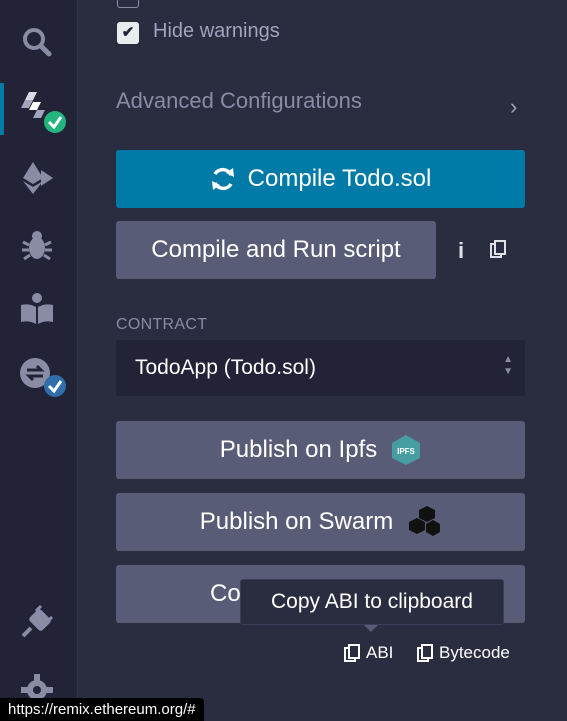  What do you see at coordinates (162, 324) in the screenshot?
I see `contract-section-label: CONTRACT` at bounding box center [162, 324].